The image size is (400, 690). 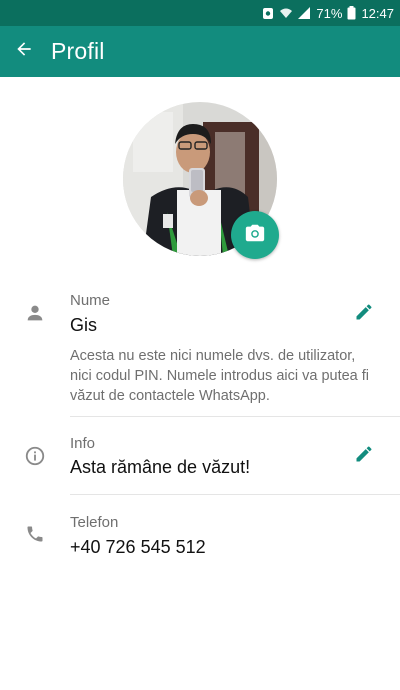 What do you see at coordinates (35, 534) in the screenshot?
I see `phone-icon` at bounding box center [35, 534].